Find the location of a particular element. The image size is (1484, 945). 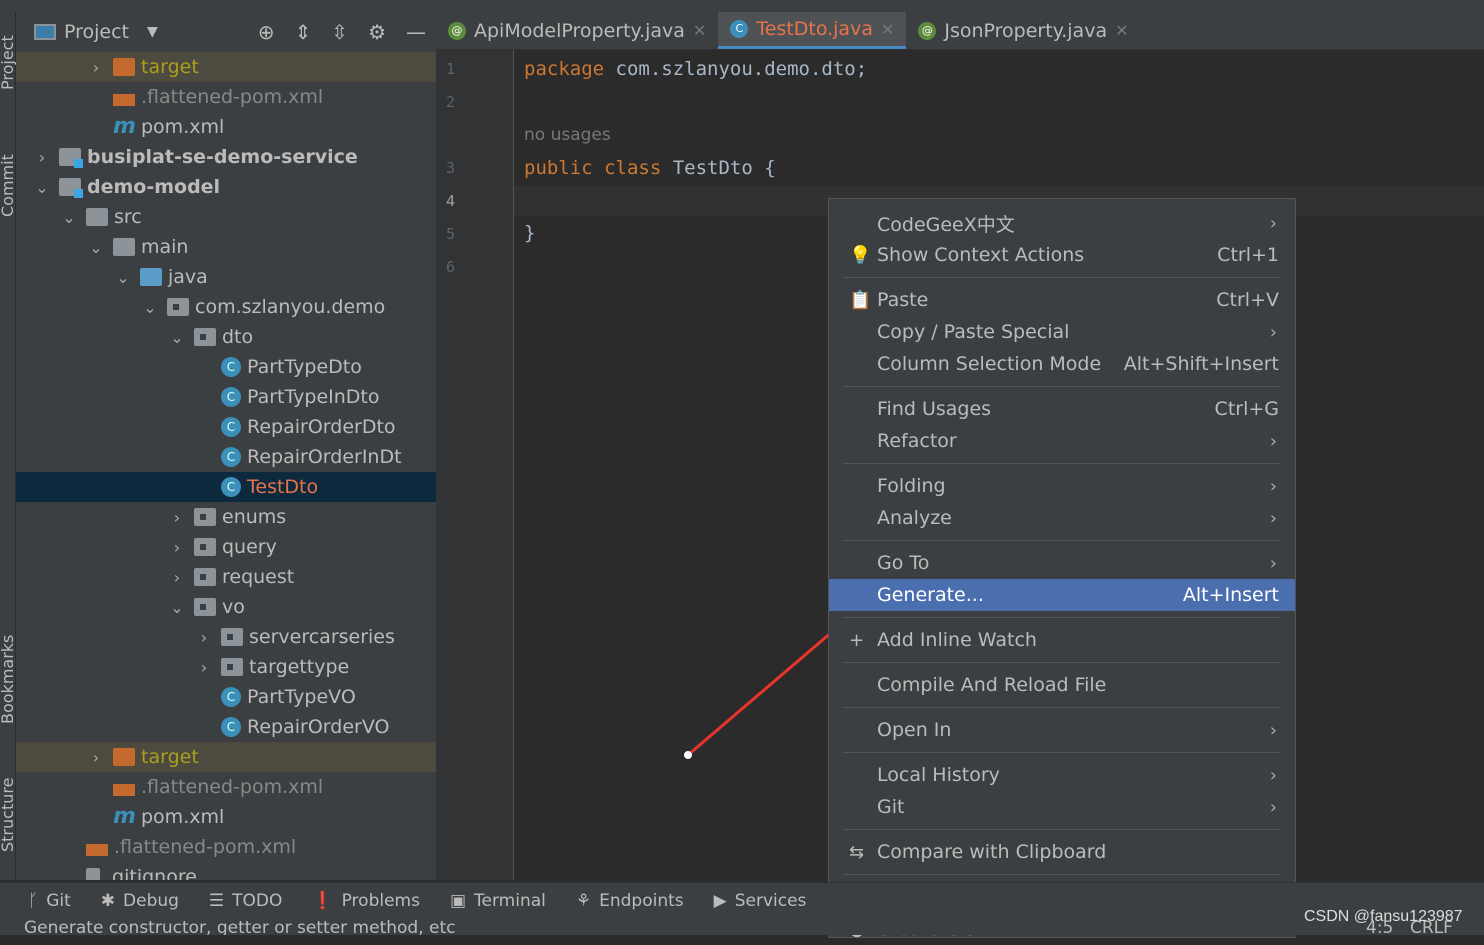

menu-item-analyze: Analyze › is located at coordinates (1062, 518).